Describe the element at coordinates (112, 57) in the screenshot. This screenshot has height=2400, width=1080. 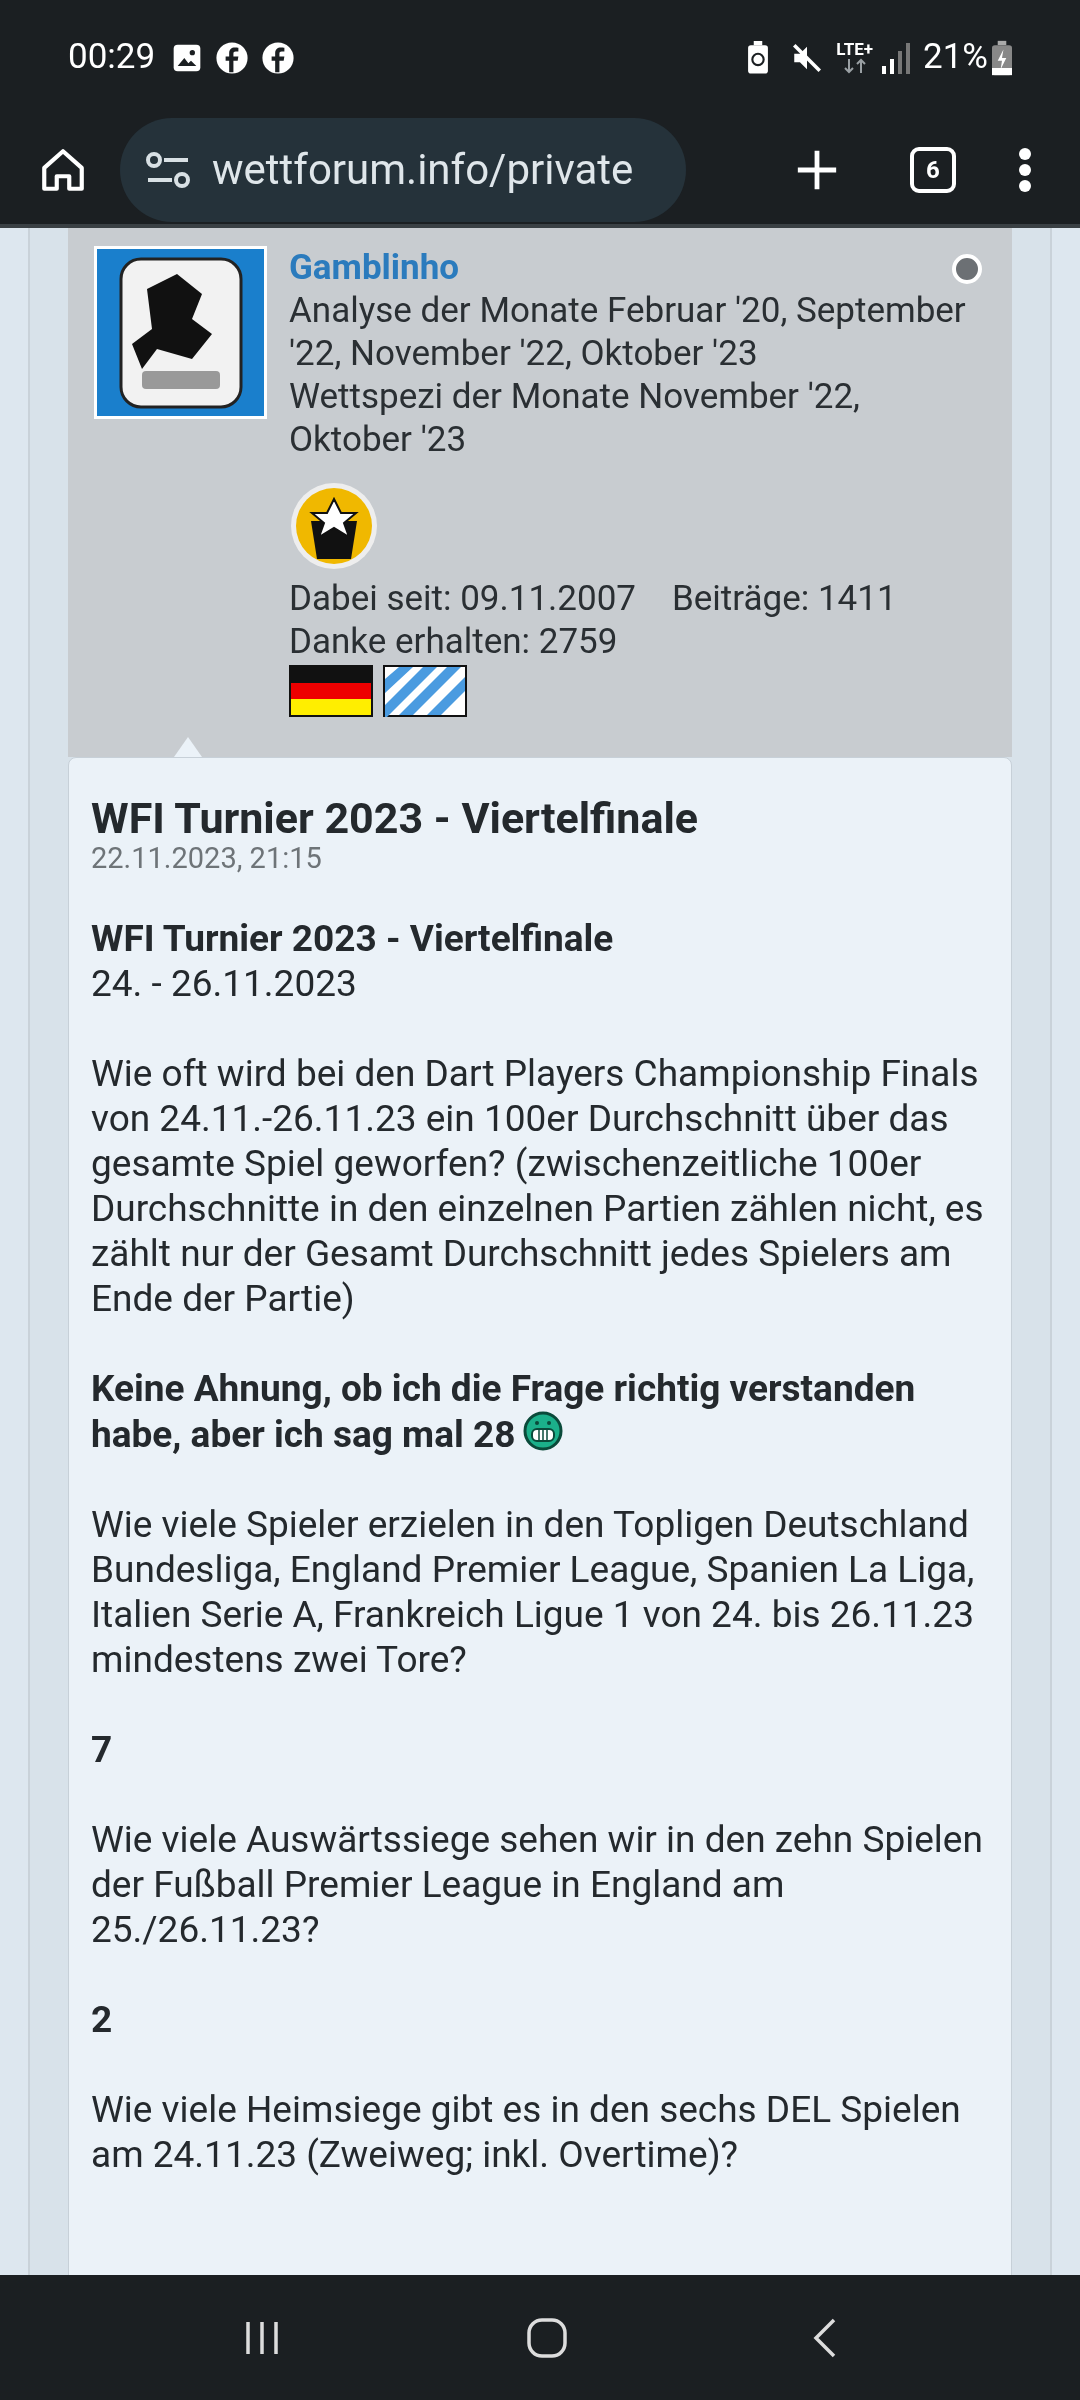
I see `clock: 00:29` at that location.